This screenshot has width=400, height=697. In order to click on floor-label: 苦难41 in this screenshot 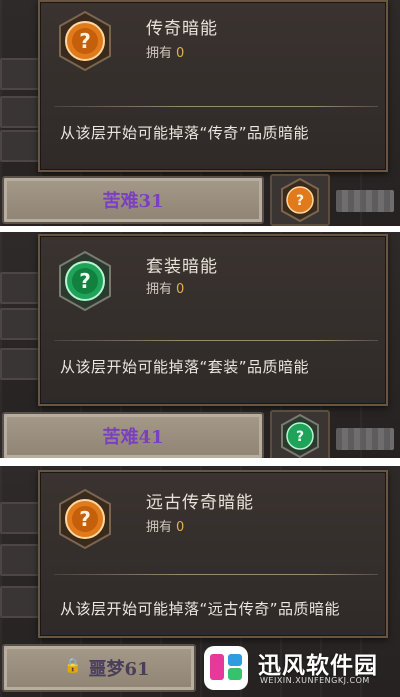, I will do `click(133, 437)`.